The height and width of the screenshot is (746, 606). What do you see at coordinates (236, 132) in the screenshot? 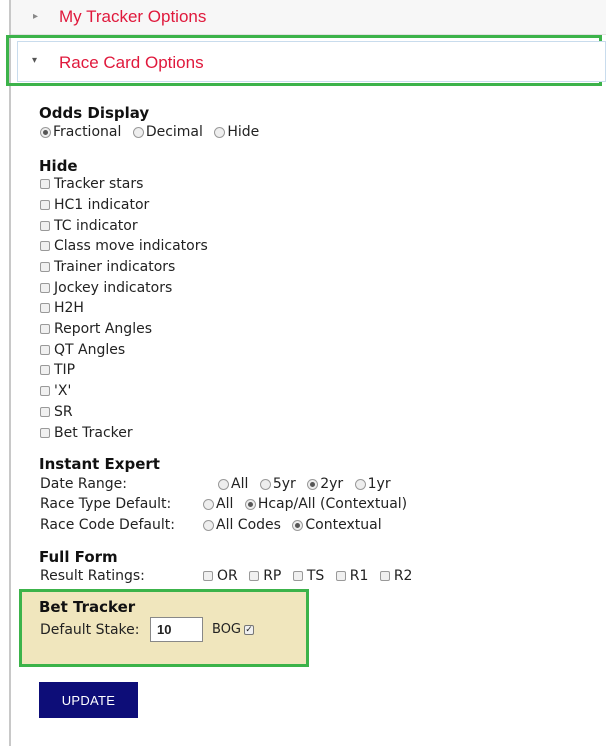
I see `odds-option-hide: Hide` at bounding box center [236, 132].